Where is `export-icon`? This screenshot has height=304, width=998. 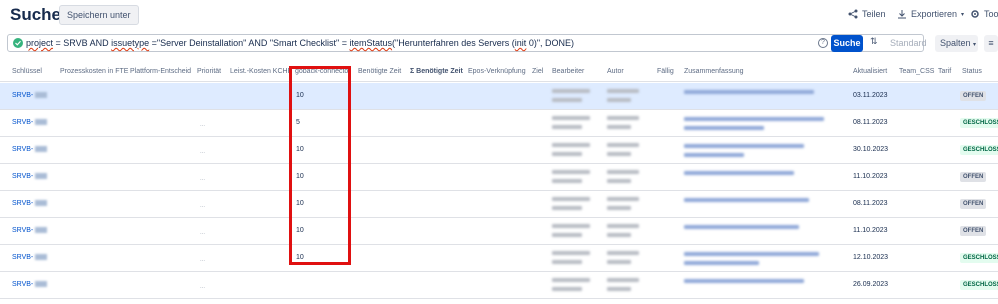 export-icon is located at coordinates (902, 14).